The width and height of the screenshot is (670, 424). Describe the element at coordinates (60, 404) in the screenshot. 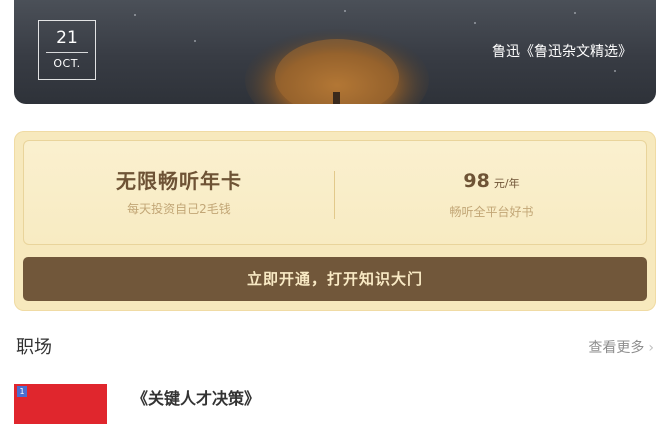

I see `book-cover: 1` at that location.